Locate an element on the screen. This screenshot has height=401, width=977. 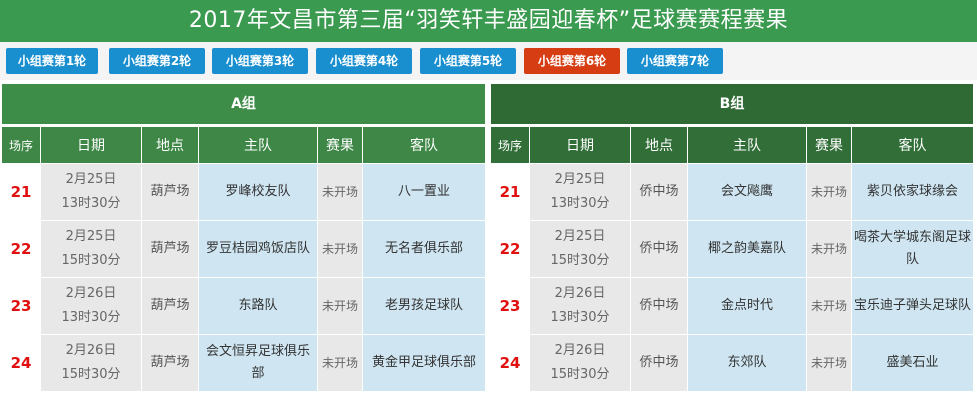
home-team: 椰之韵美嘉队 is located at coordinates (747, 249).